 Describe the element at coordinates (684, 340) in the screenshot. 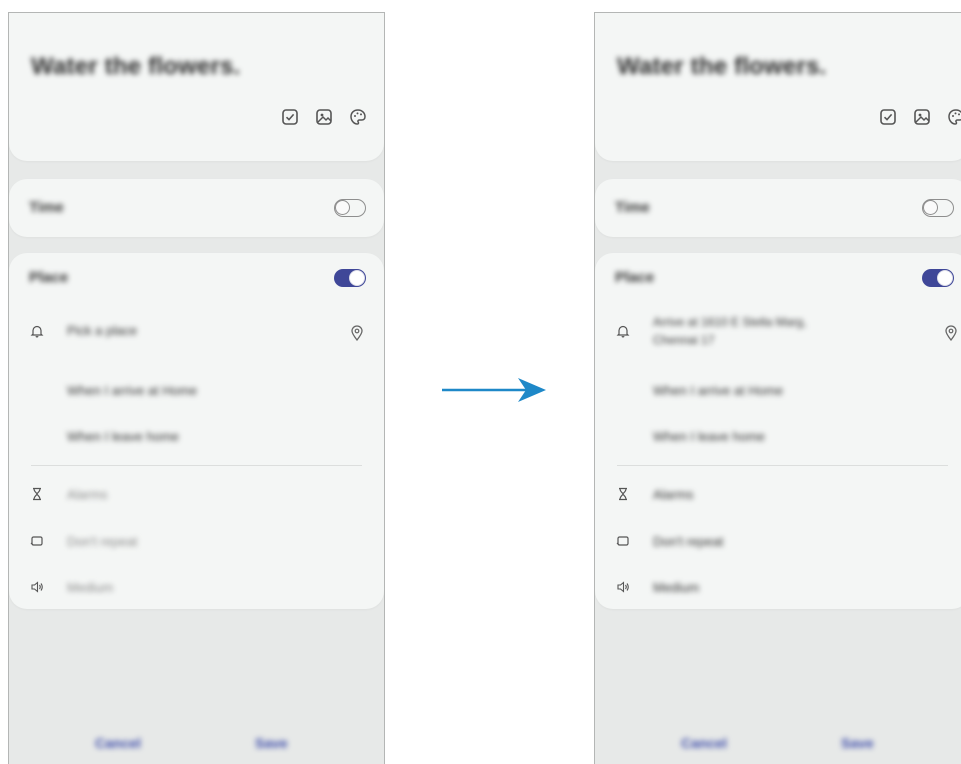

I see `address-line-2: Chennai 17` at that location.